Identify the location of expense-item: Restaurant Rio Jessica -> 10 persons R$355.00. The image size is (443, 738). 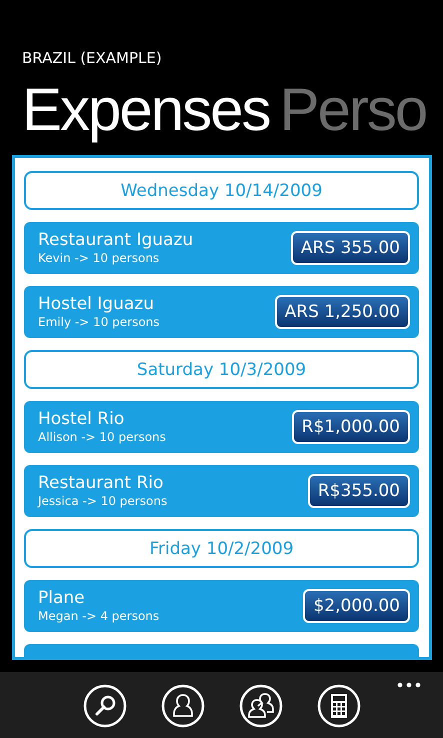
(221, 491).